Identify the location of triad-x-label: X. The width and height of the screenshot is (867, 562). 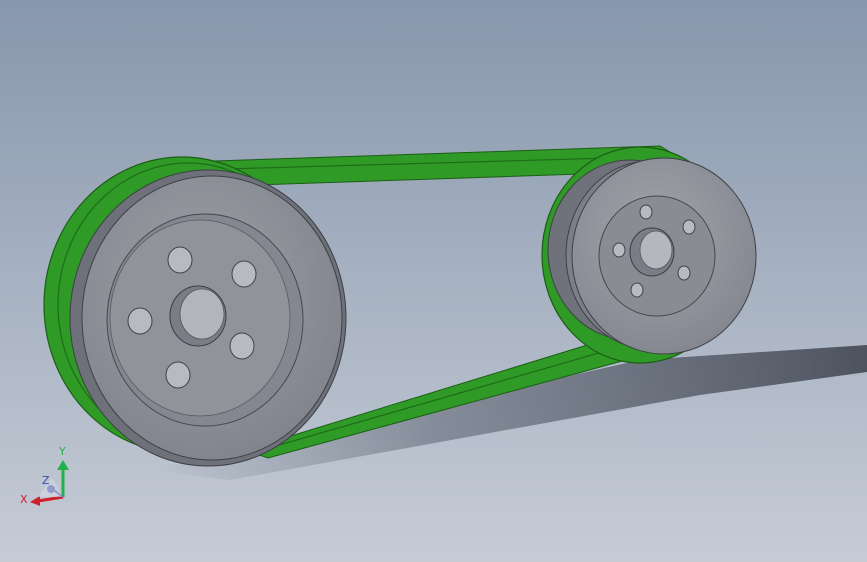
(24, 499).